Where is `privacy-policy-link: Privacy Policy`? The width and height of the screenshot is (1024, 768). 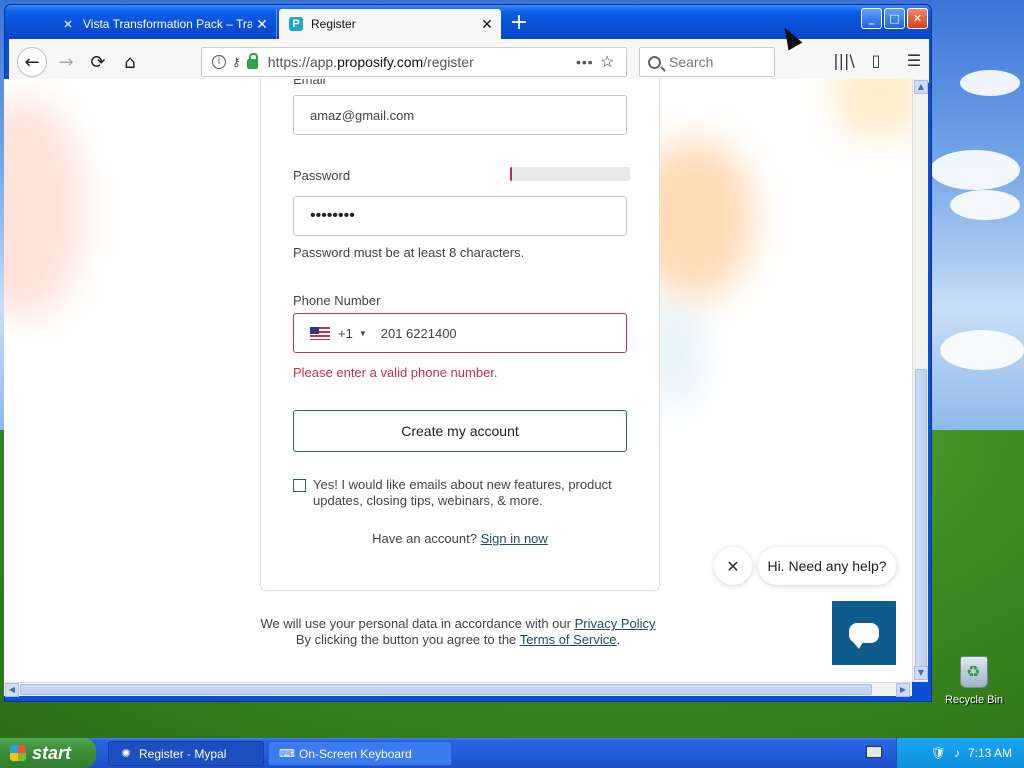
privacy-policy-link: Privacy Policy is located at coordinates (615, 623).